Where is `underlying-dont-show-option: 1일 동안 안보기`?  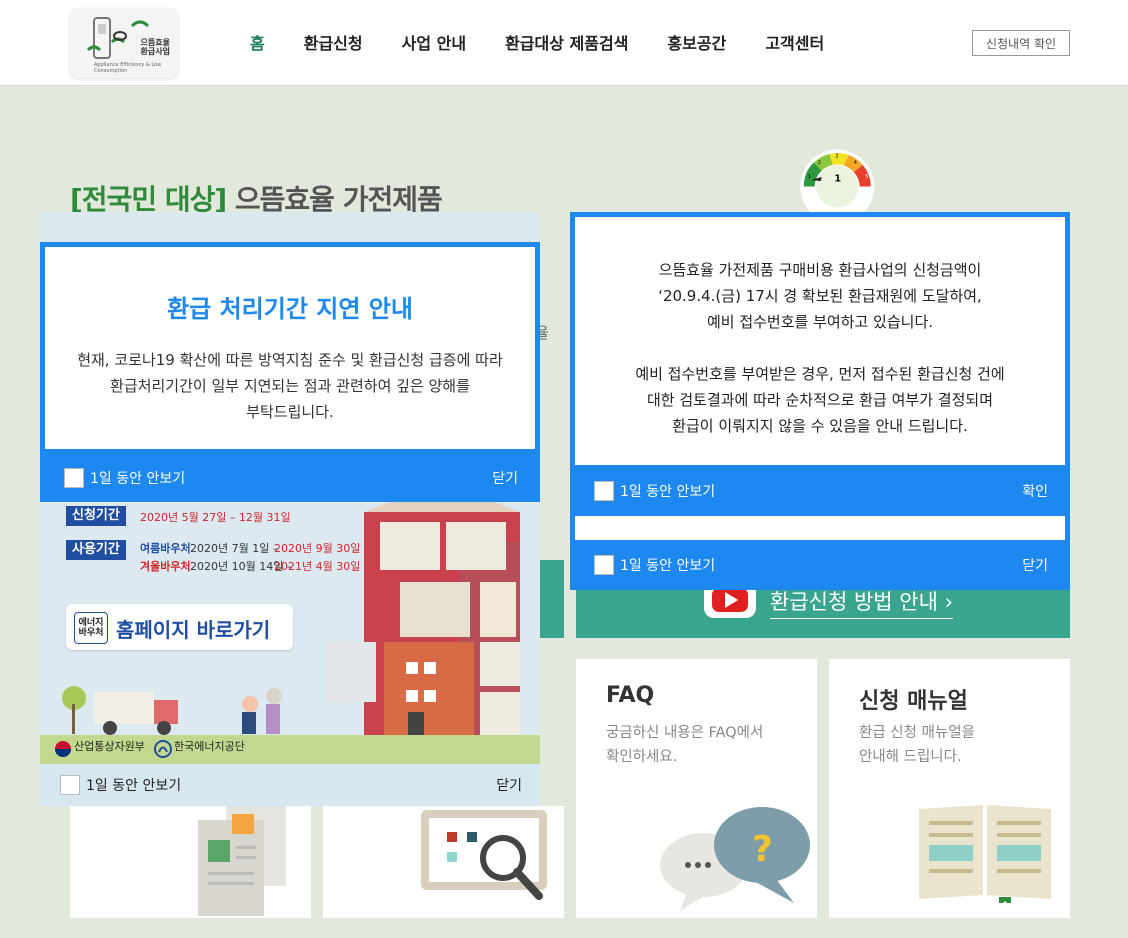 underlying-dont-show-option: 1일 동안 안보기 is located at coordinates (654, 565).